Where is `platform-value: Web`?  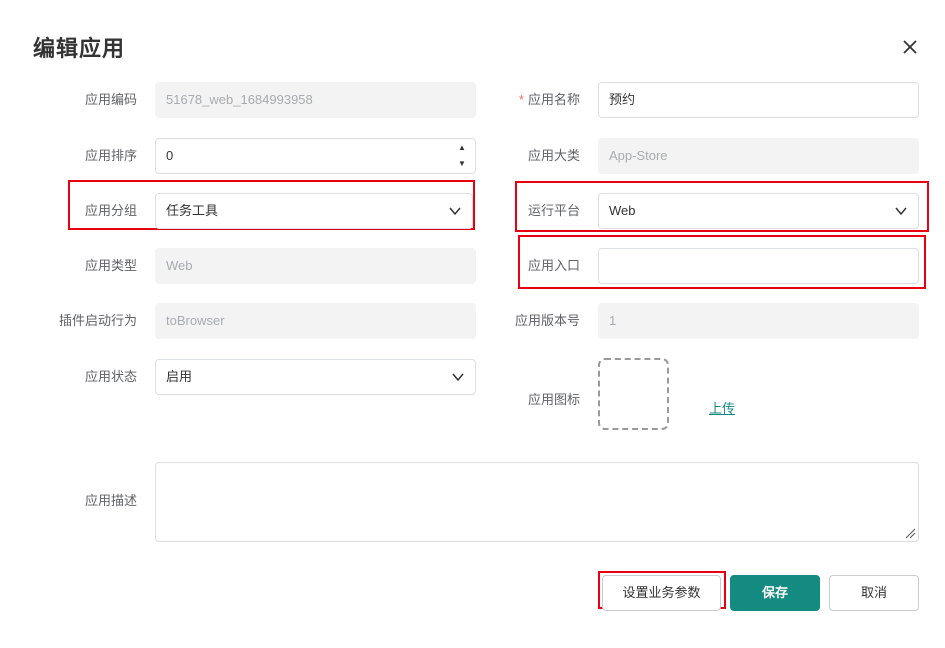
platform-value: Web is located at coordinates (622, 210).